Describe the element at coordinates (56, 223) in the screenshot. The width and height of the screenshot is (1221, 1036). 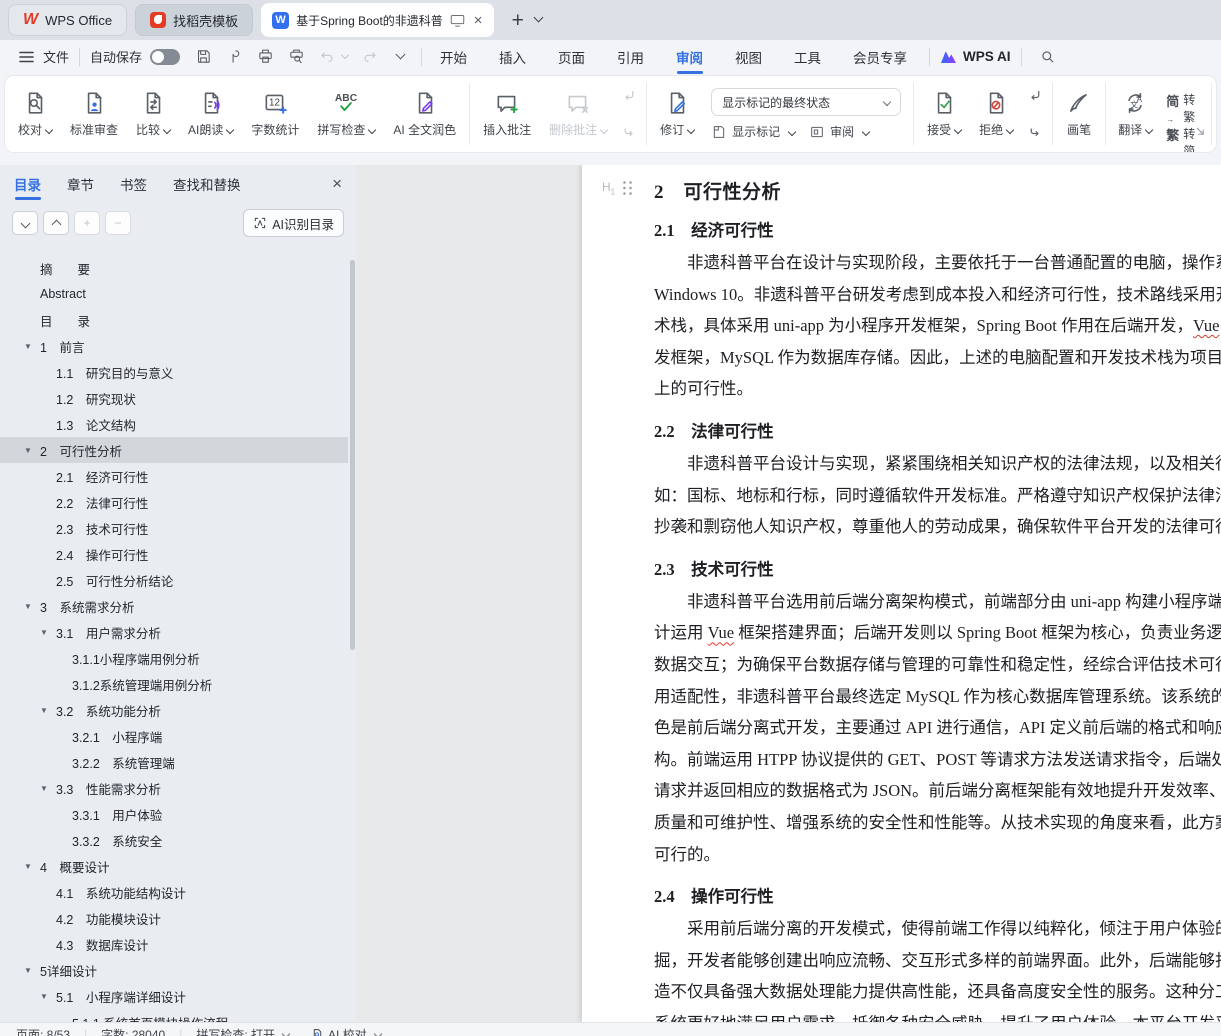
I see `toc-expand-button` at that location.